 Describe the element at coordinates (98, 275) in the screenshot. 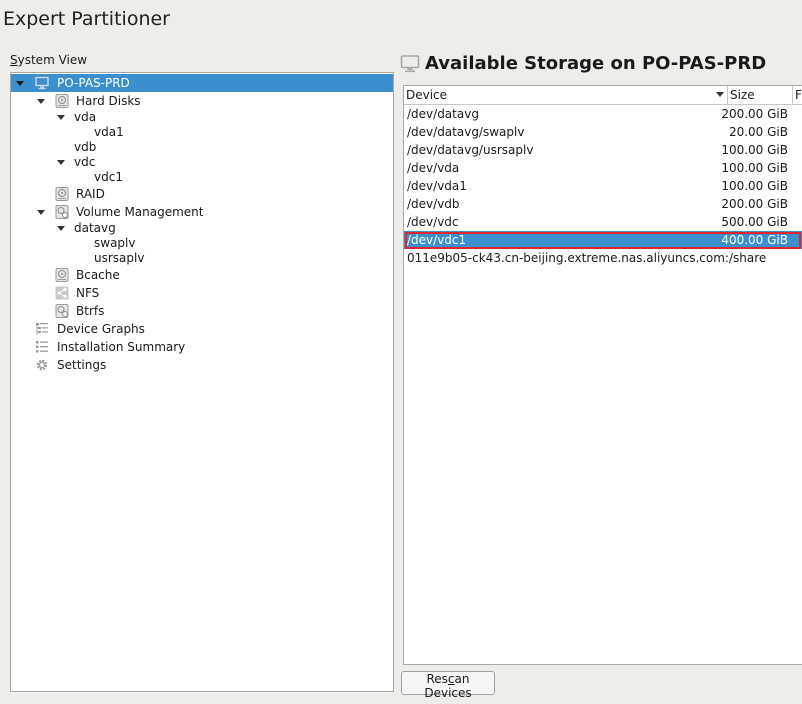

I see `tree-item-label: Bcache` at that location.